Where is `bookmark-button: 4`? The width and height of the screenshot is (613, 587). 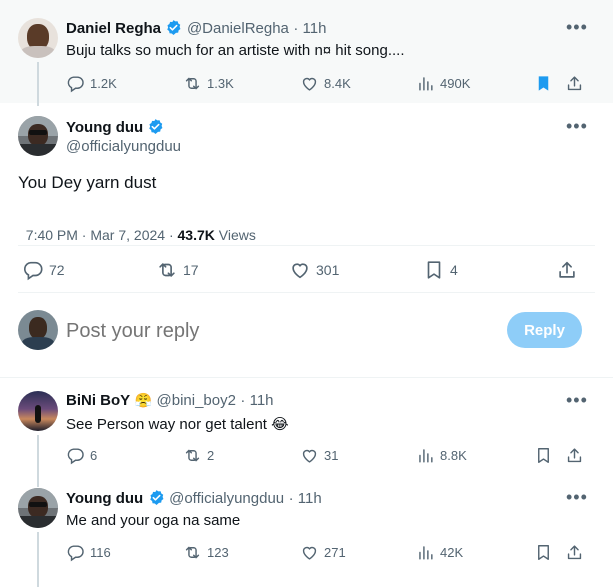
bookmark-button: 4 is located at coordinates (440, 270).